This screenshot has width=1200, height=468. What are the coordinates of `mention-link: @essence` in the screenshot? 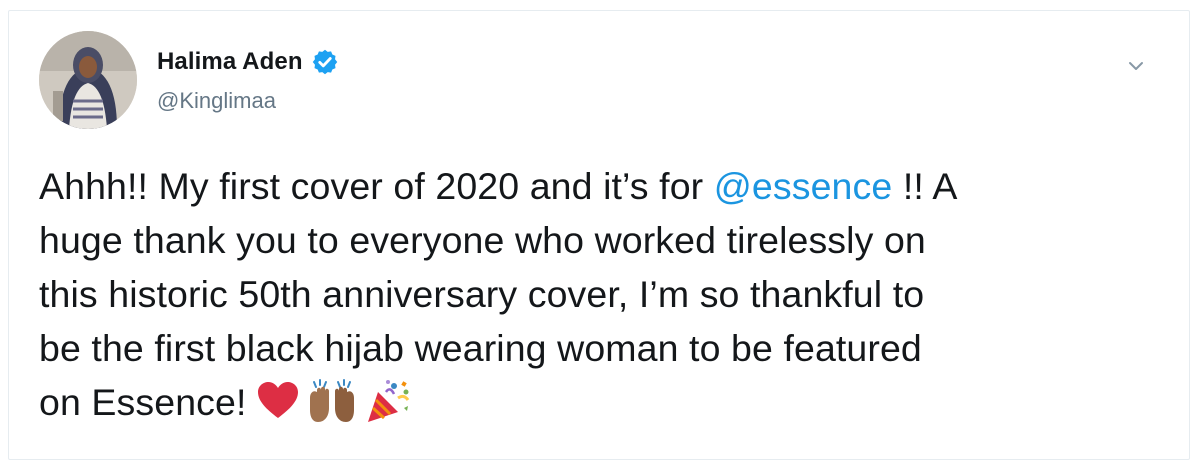 It's located at (803, 186).